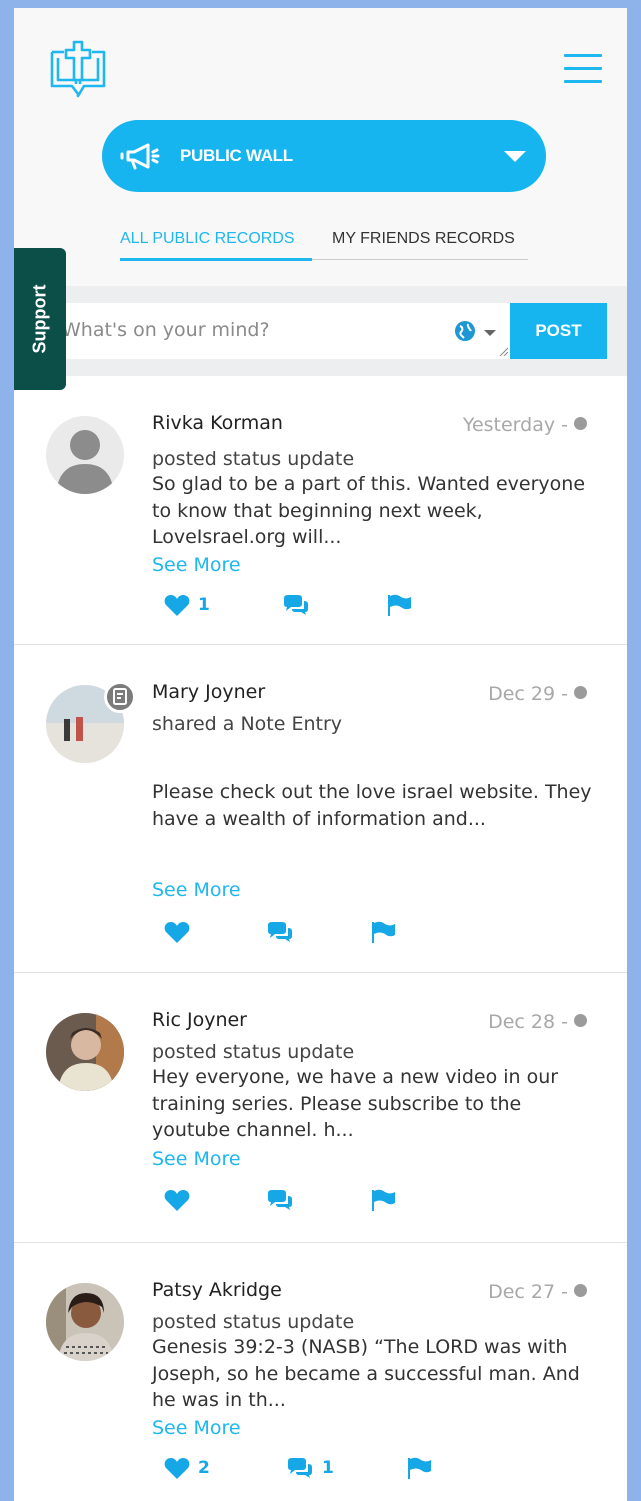 The height and width of the screenshot is (1501, 641). I want to click on tab-all-public-records: ALL PUBLIC RECORDS, so click(207, 245).